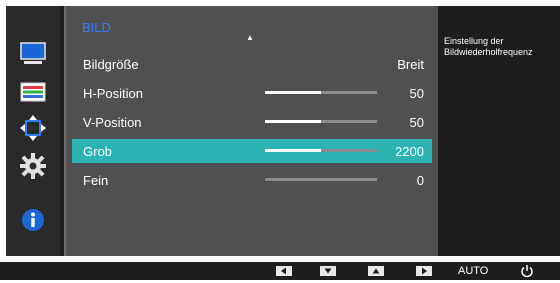 The height and width of the screenshot is (283, 560). Describe the element at coordinates (111, 64) in the screenshot. I see `menu-item-label: Bildgröße` at that location.